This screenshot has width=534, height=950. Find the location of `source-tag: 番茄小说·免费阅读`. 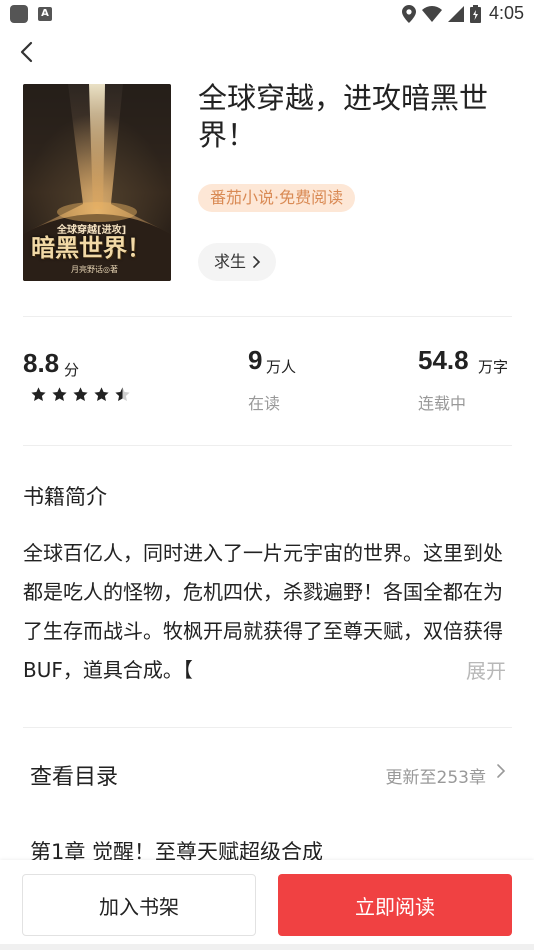

source-tag: 番茄小说·免费阅读 is located at coordinates (277, 198).